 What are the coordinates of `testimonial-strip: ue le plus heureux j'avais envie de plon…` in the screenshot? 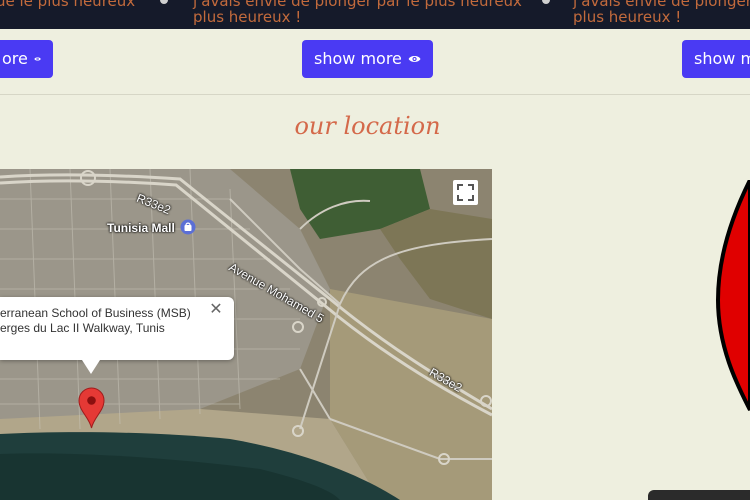 It's located at (375, 14).